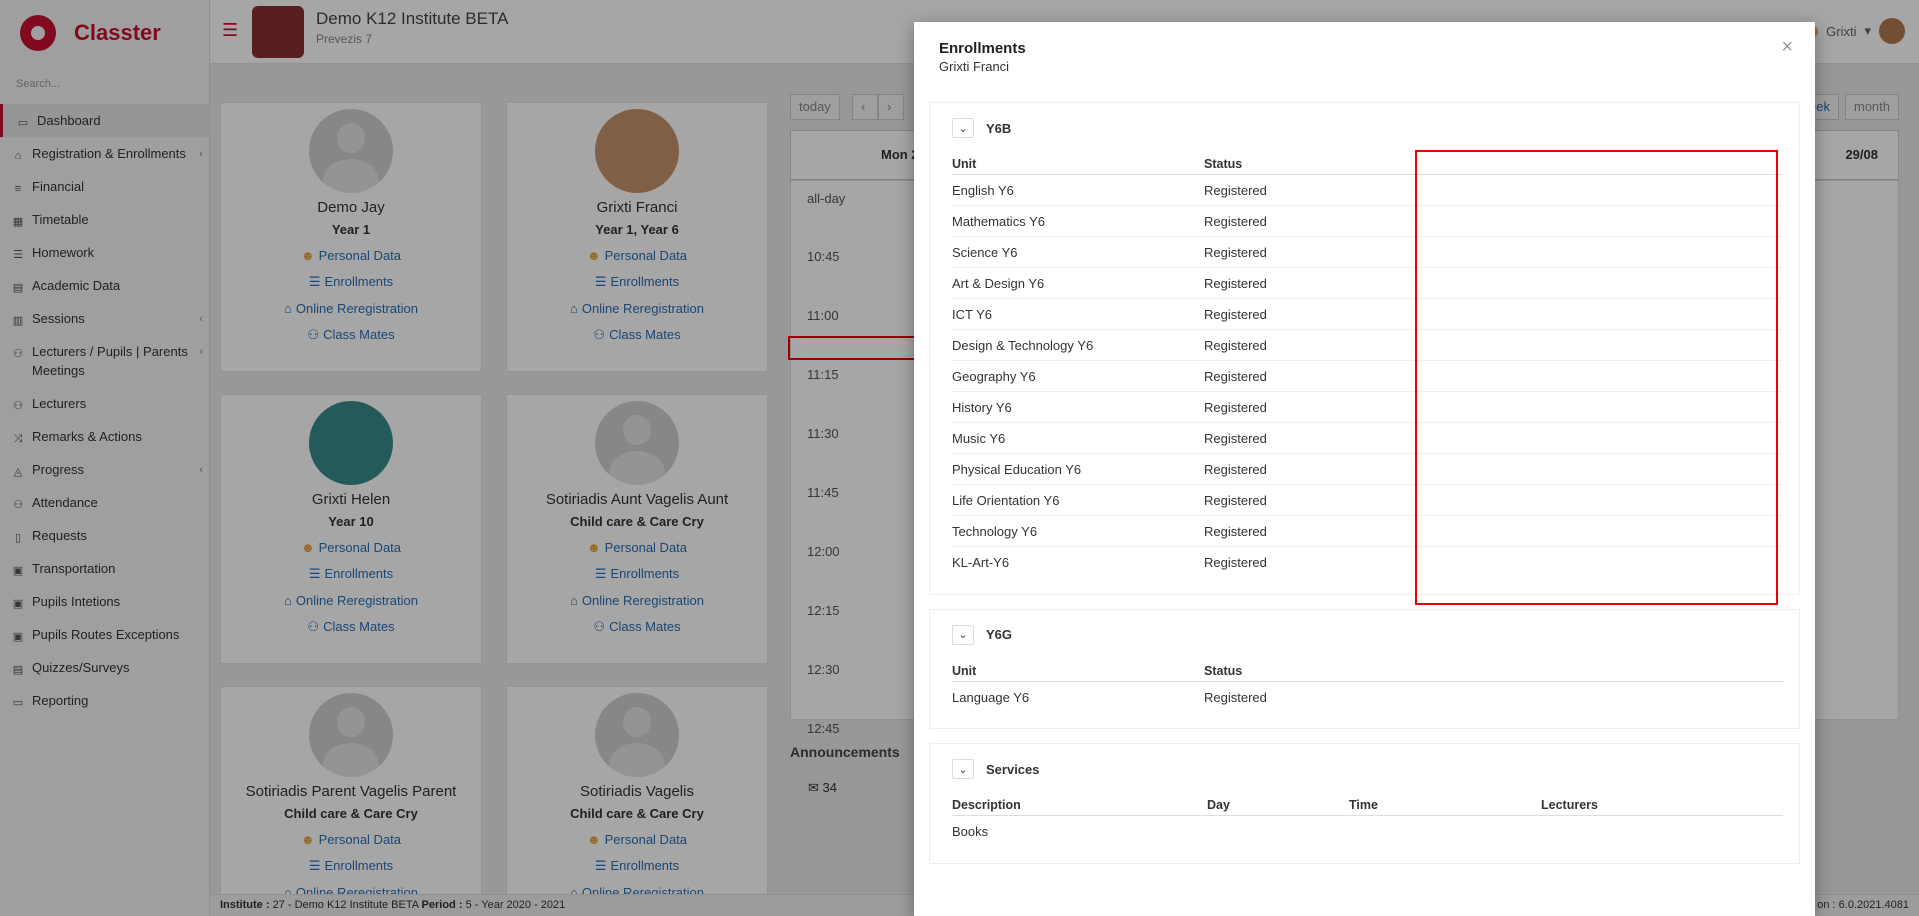  Describe the element at coordinates (1078, 221) in the screenshot. I see `unit-cell: Mathematics Y6` at that location.